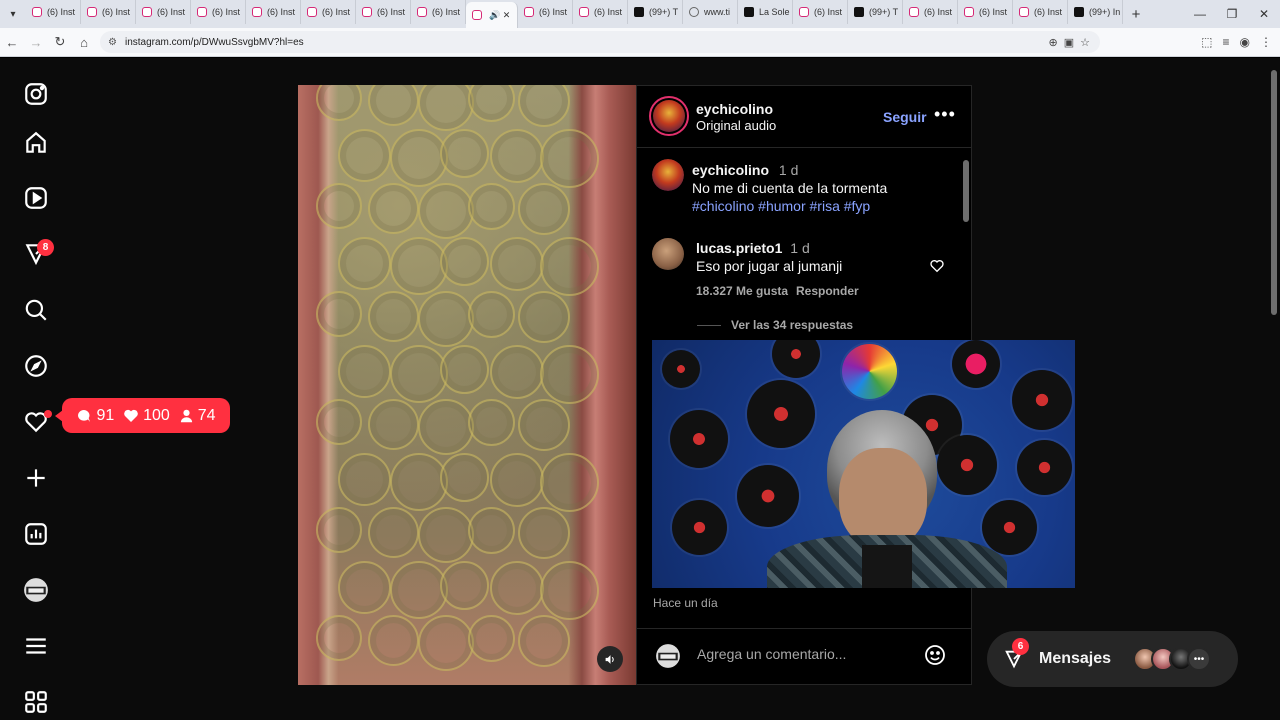 The image size is (1280, 720). What do you see at coordinates (499, 15) in the screenshot?
I see `tab-audio-close-icon: 🔊 ✕` at bounding box center [499, 15].